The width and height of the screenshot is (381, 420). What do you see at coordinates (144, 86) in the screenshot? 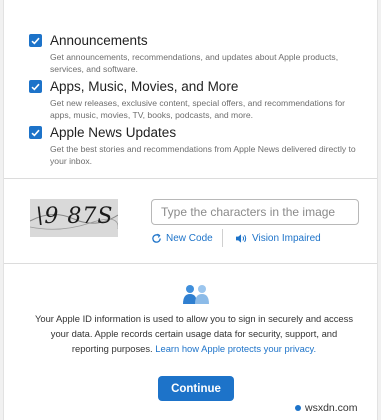
I see `option-title: Apps, Music, Movies, and More` at bounding box center [144, 86].